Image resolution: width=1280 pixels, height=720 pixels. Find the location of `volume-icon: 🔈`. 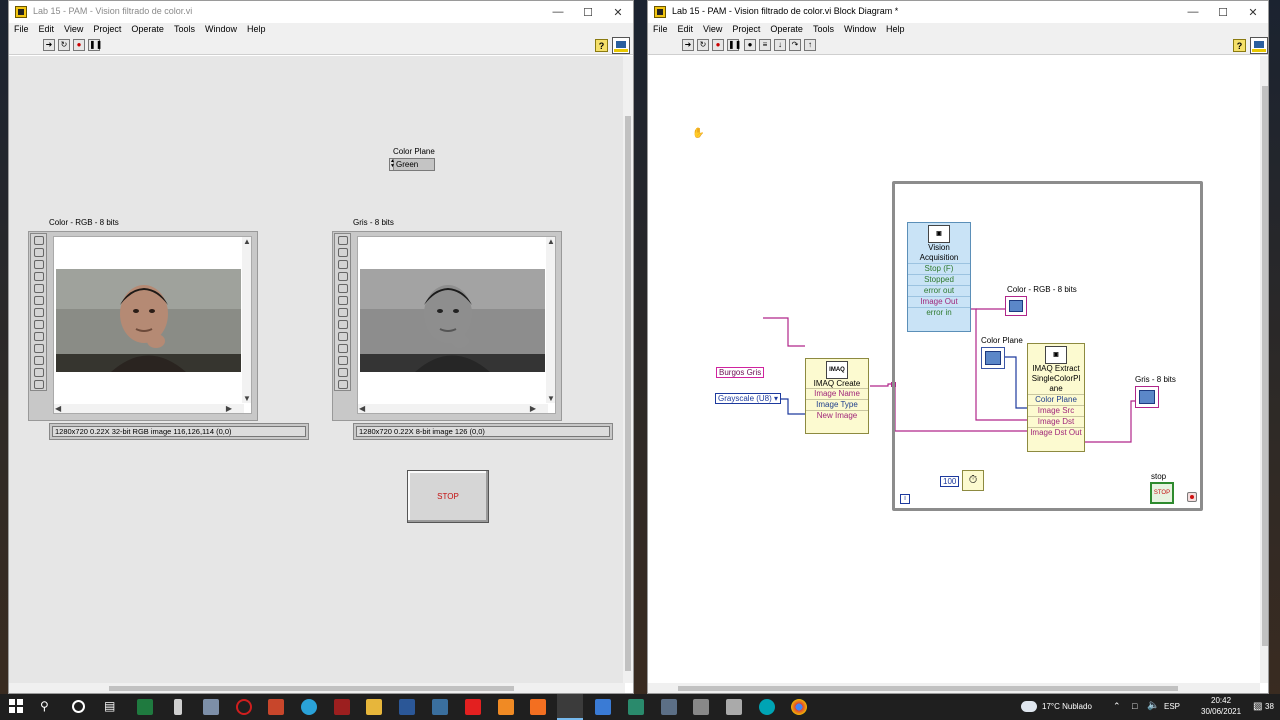

volume-icon: 🔈 is located at coordinates (1153, 705).